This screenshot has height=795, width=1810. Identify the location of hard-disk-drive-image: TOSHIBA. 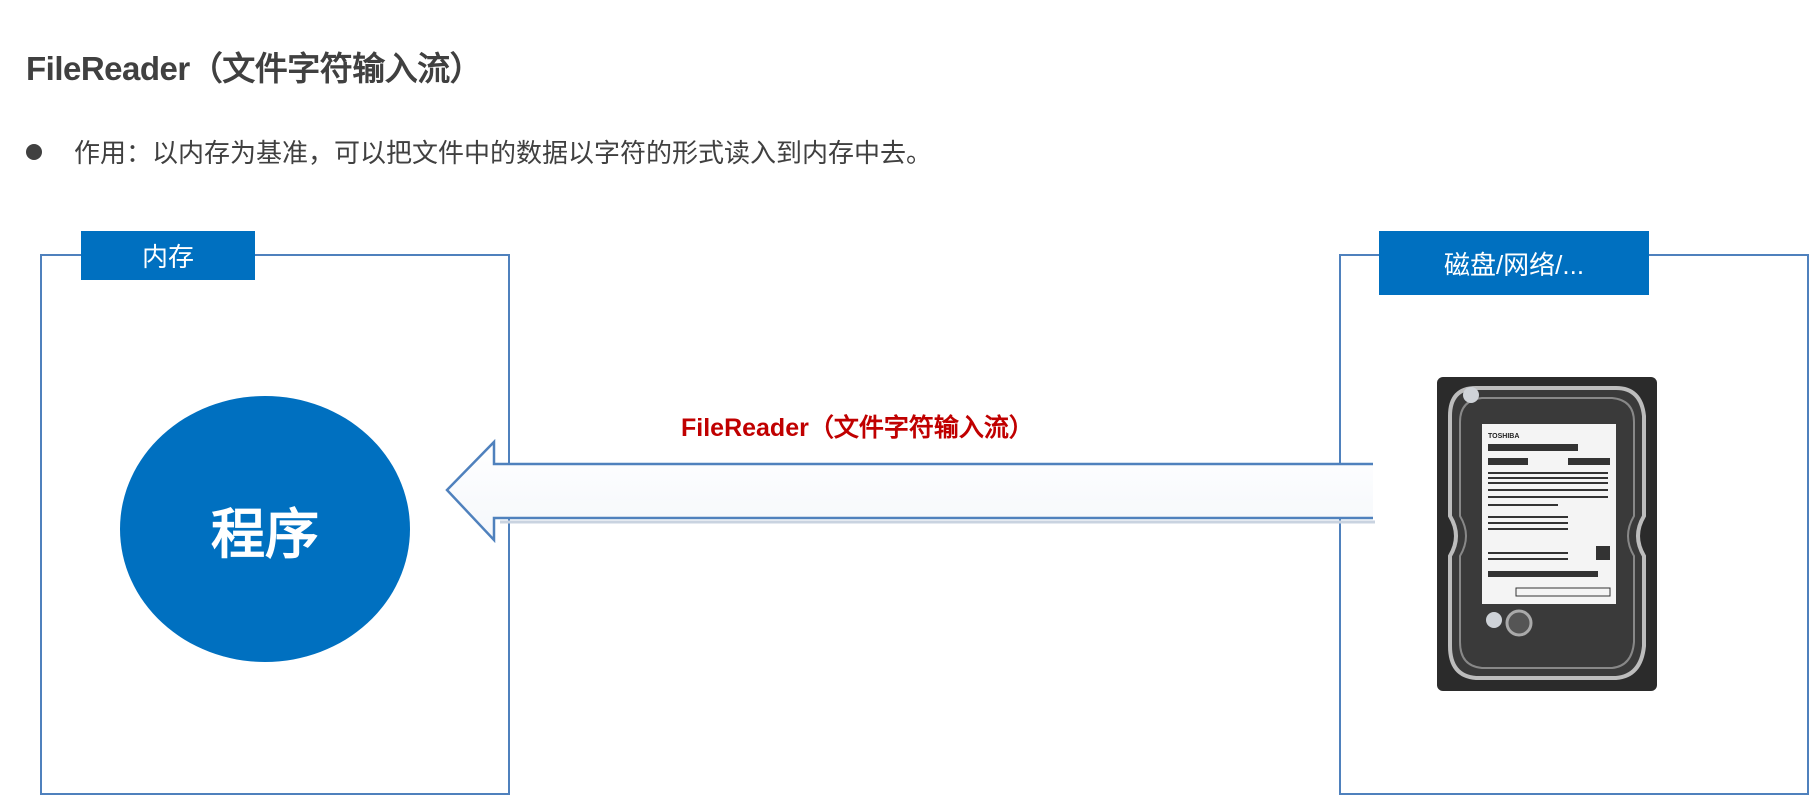
(1547, 534).